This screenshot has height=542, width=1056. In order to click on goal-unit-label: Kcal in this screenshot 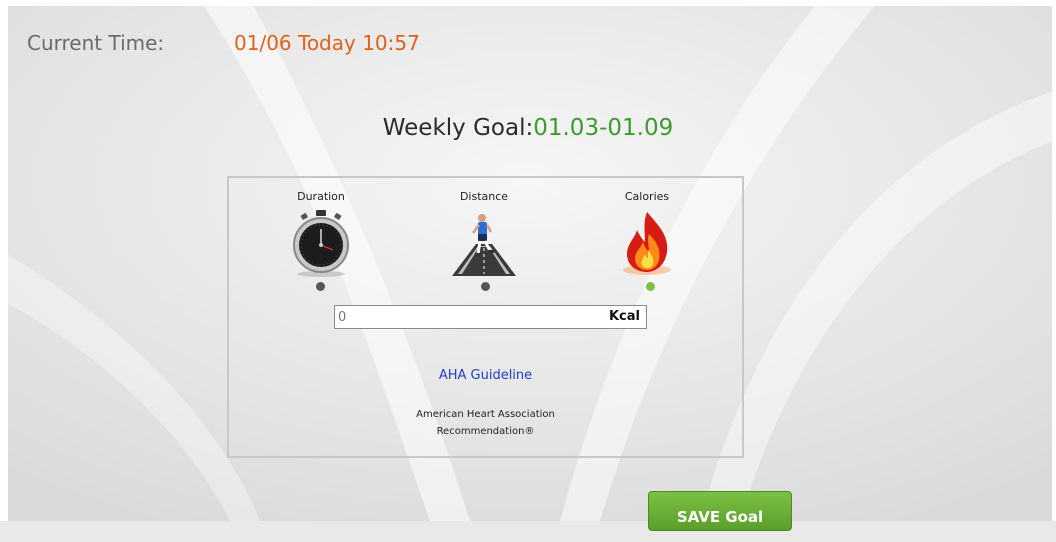, I will do `click(624, 316)`.